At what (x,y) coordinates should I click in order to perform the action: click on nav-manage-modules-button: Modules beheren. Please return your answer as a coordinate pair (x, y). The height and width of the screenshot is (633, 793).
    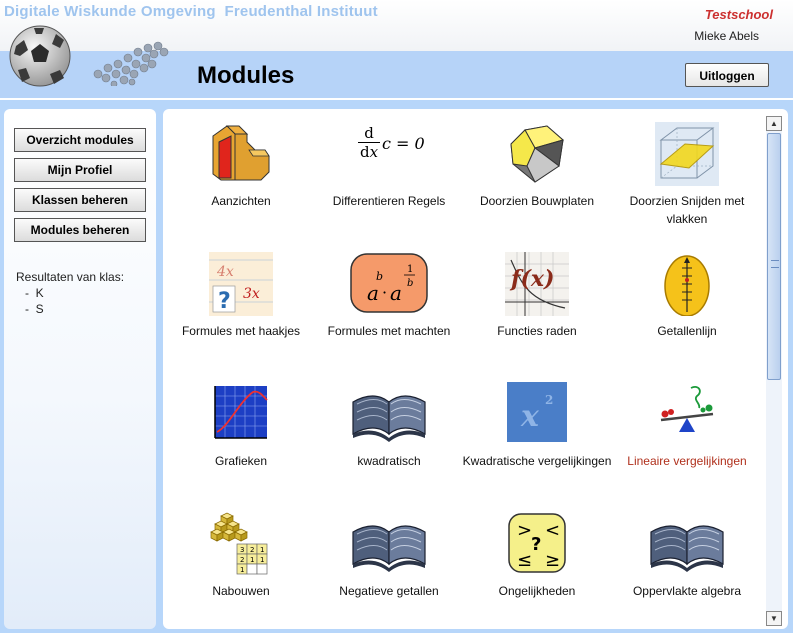
    Looking at the image, I should click on (80, 230).